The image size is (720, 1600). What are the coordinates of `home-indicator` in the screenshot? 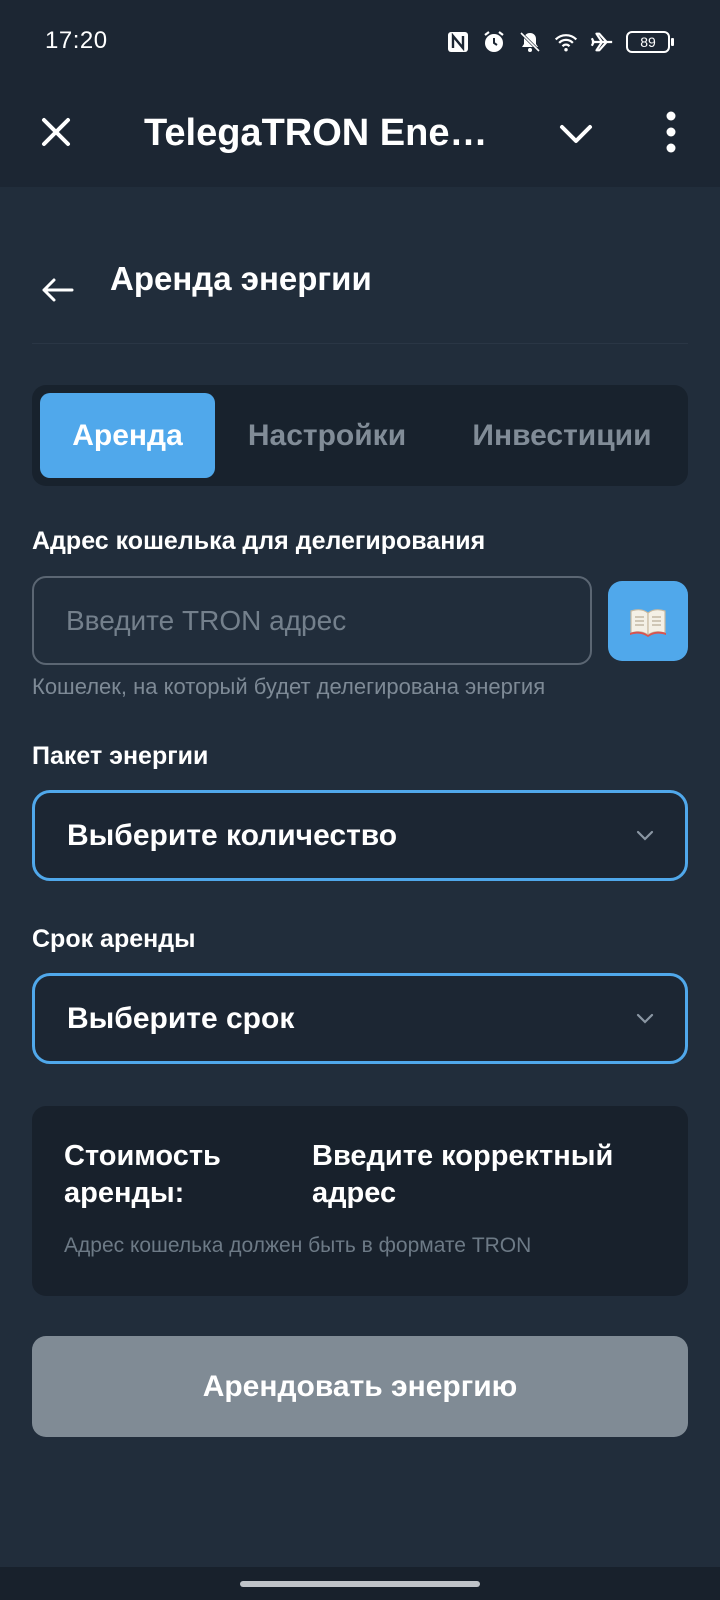 It's located at (360, 1584).